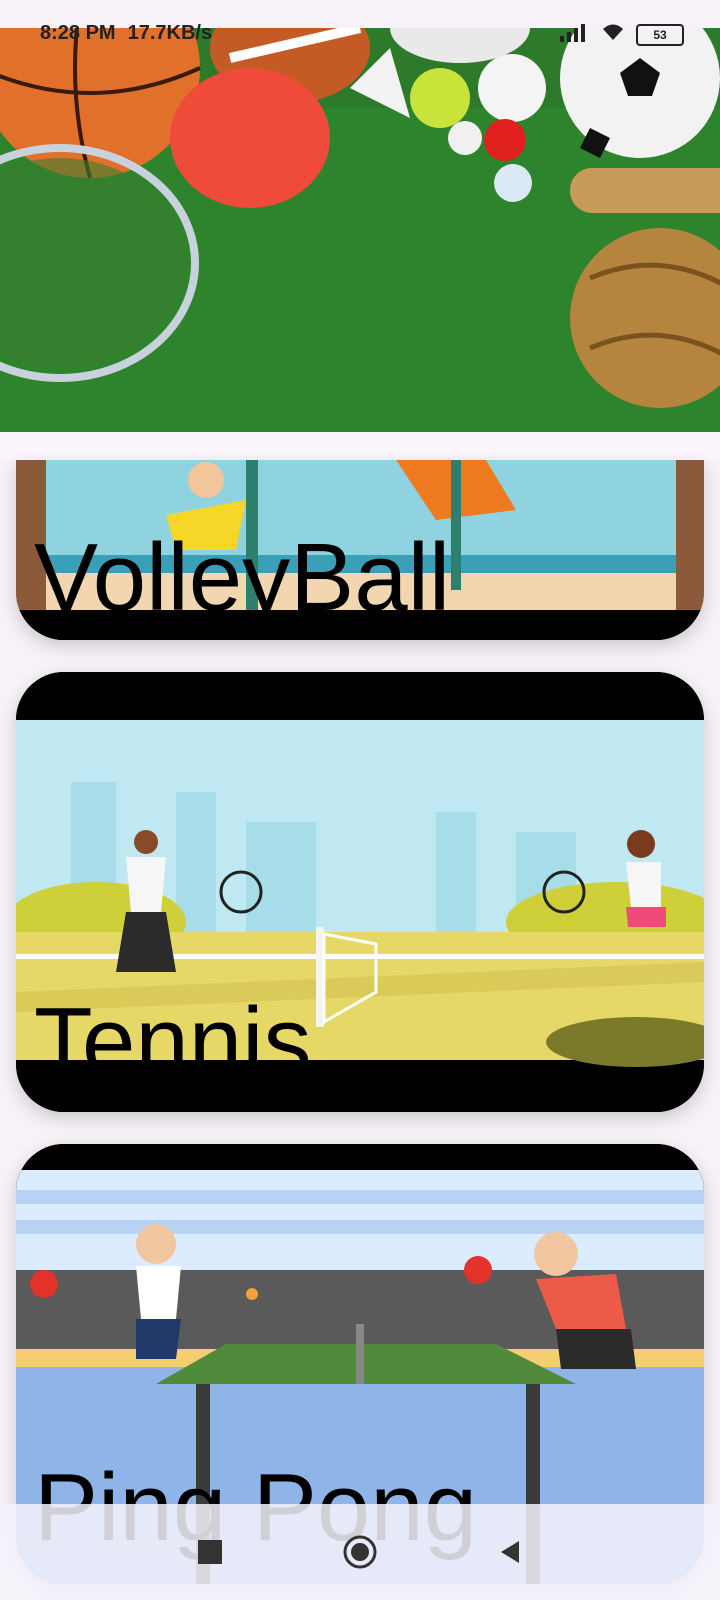 The height and width of the screenshot is (1600, 720). I want to click on circle-home-icon, so click(360, 1552).